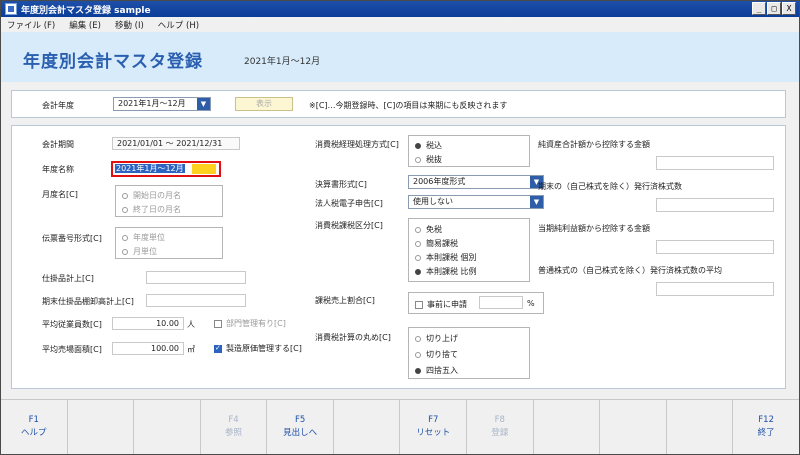 The height and width of the screenshot is (455, 800). I want to click on f7-reset-button: F7 リセット, so click(434, 427).